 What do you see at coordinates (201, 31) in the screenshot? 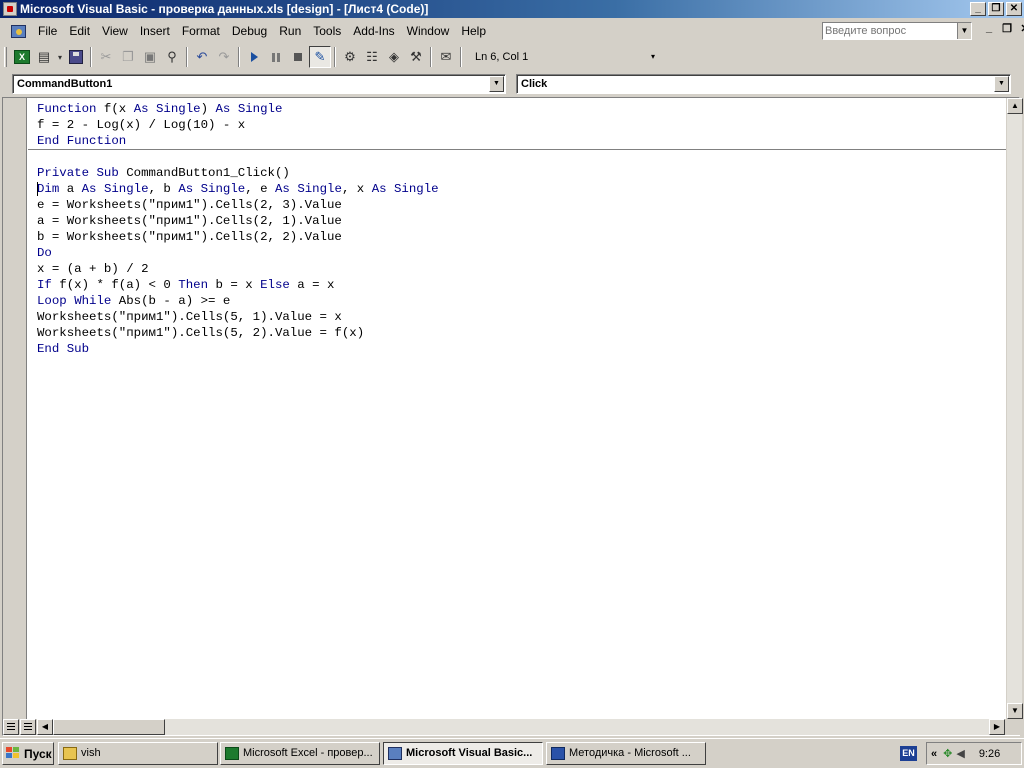
I see `menu-format: Format` at bounding box center [201, 31].